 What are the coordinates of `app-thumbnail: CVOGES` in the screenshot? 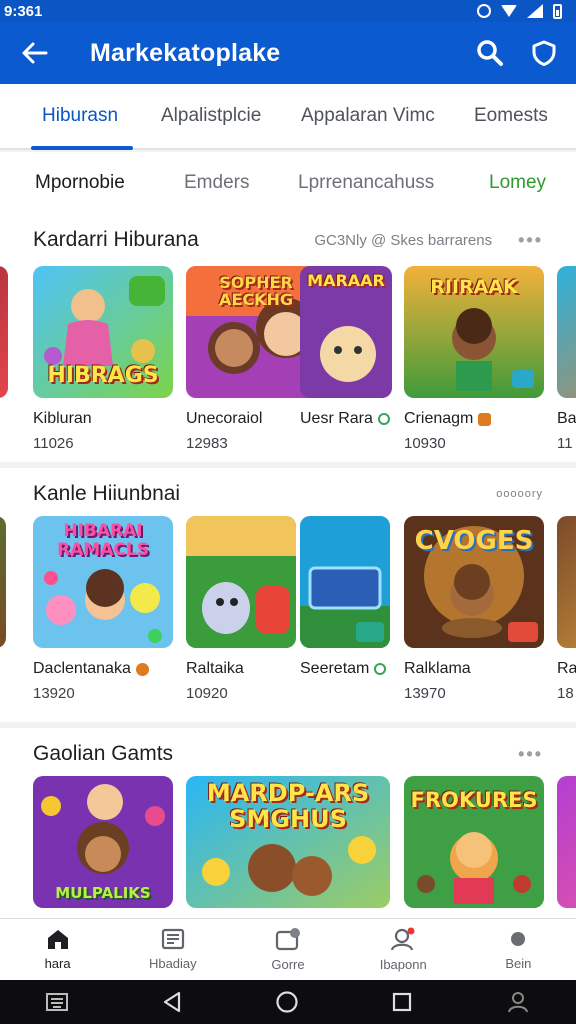 It's located at (474, 582).